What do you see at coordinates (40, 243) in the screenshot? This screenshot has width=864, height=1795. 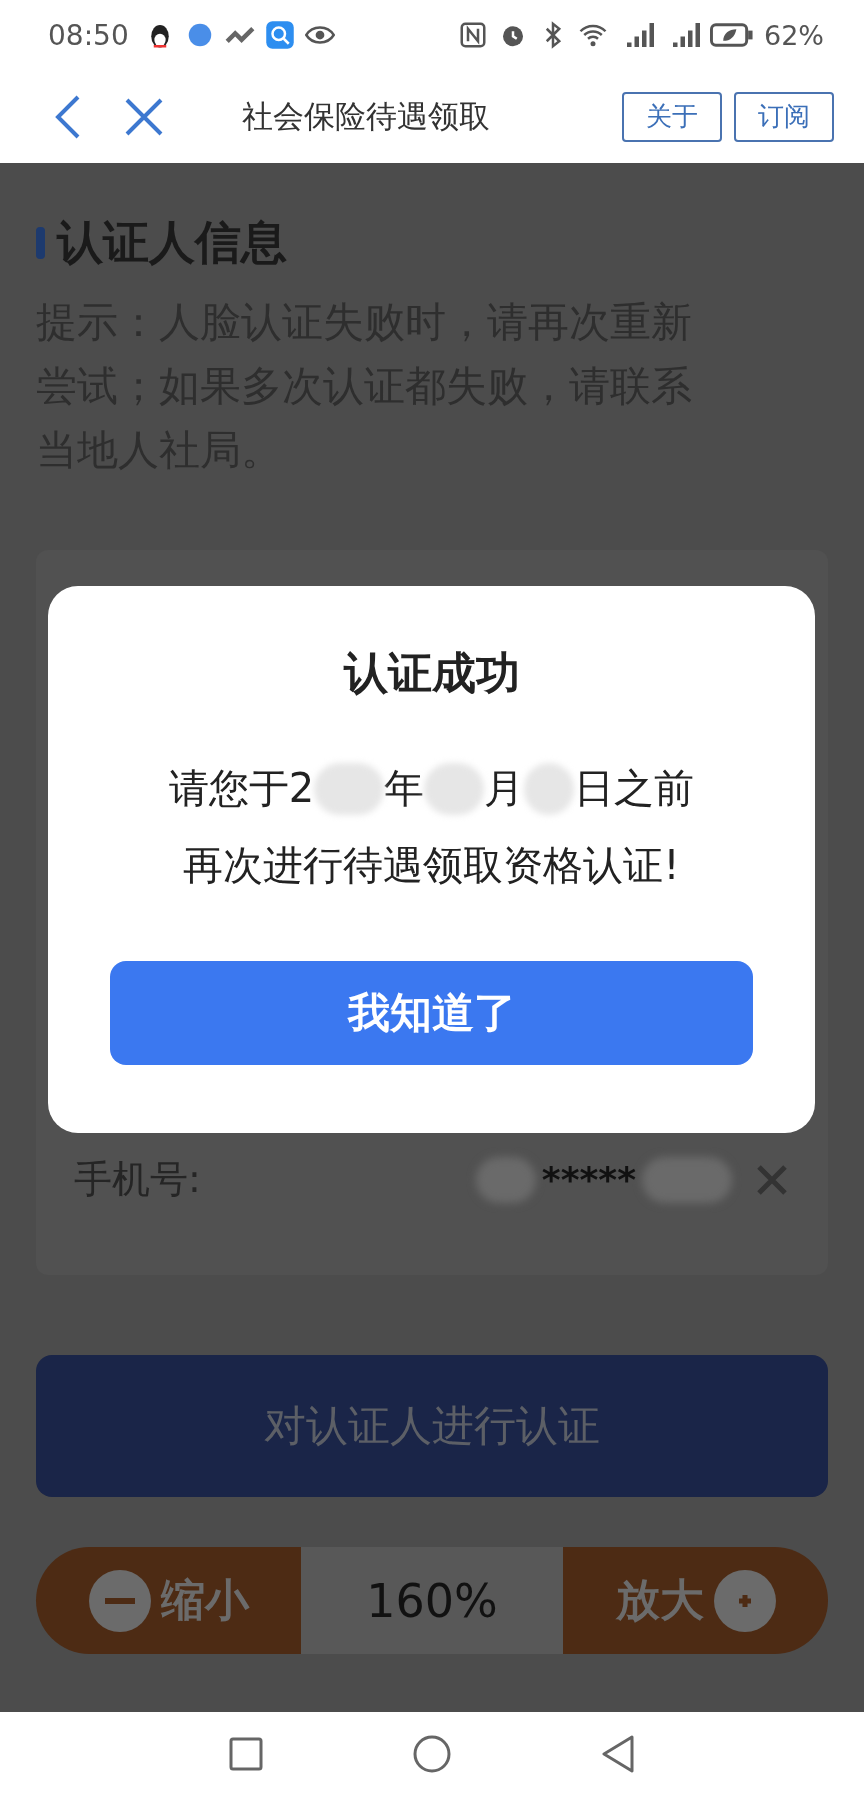 I see `section-marker` at bounding box center [40, 243].